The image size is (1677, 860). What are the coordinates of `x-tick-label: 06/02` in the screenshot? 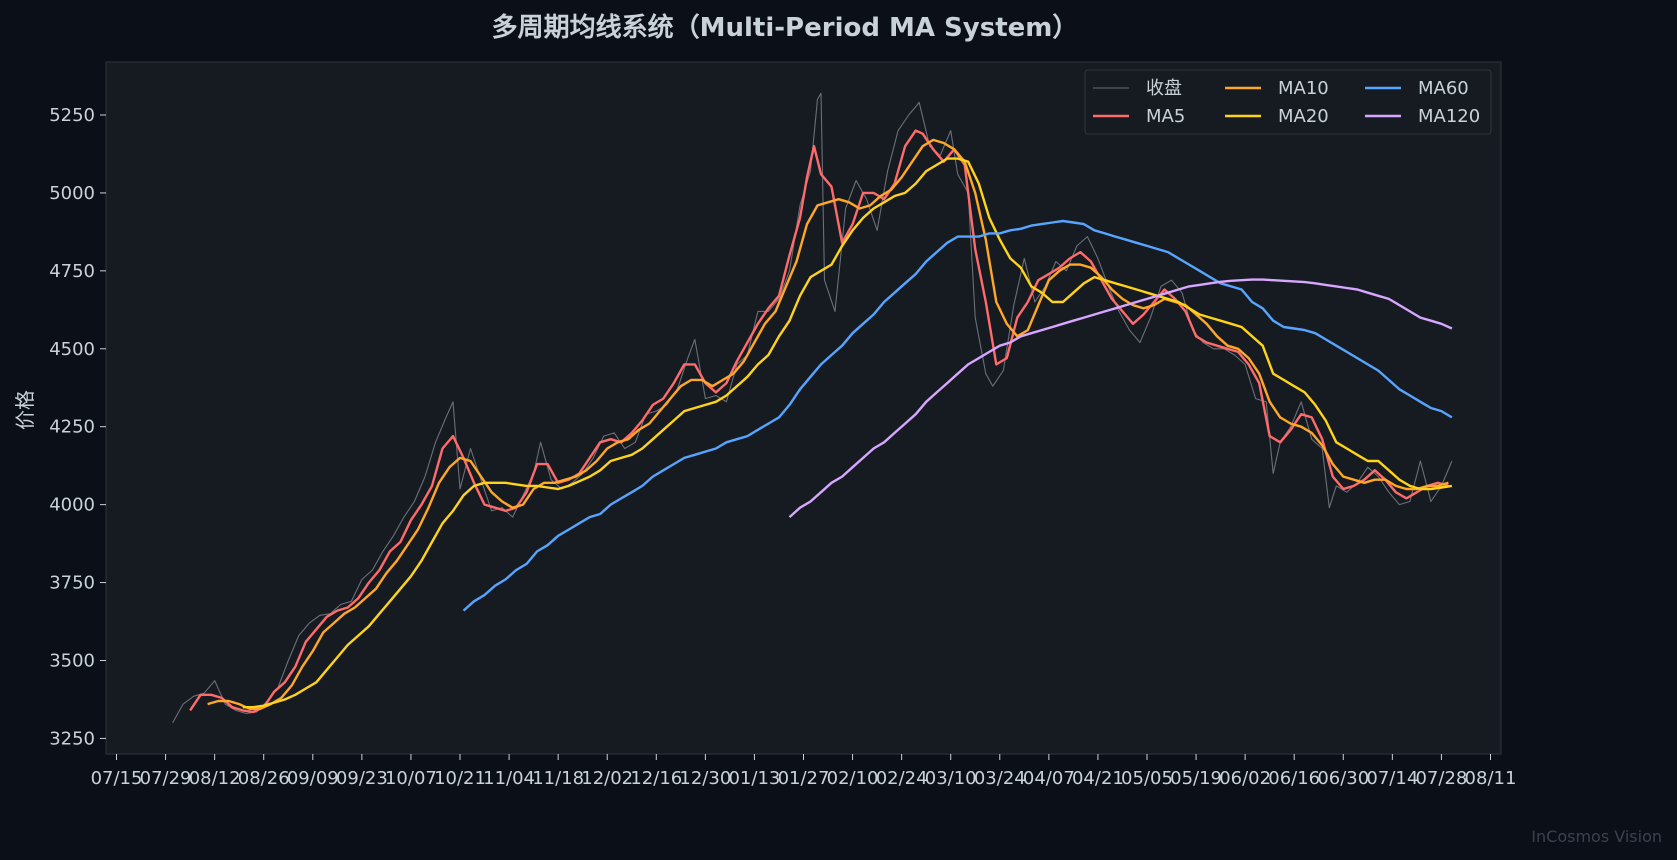 It's located at (1245, 778).